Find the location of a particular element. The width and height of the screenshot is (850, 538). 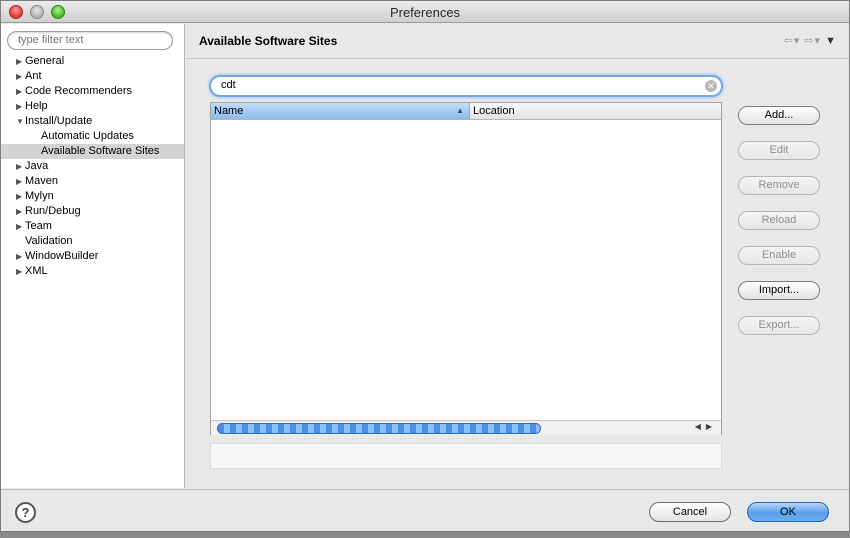

tree-item-general: ▶ General is located at coordinates (92, 61).